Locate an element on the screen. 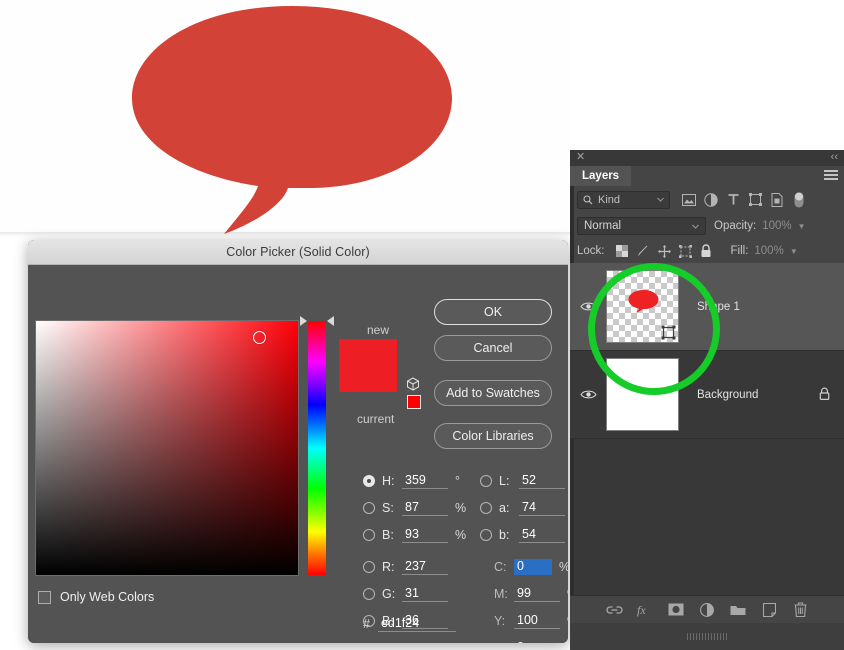 This screenshot has width=844, height=650. tab-layers: Layers is located at coordinates (601, 176).